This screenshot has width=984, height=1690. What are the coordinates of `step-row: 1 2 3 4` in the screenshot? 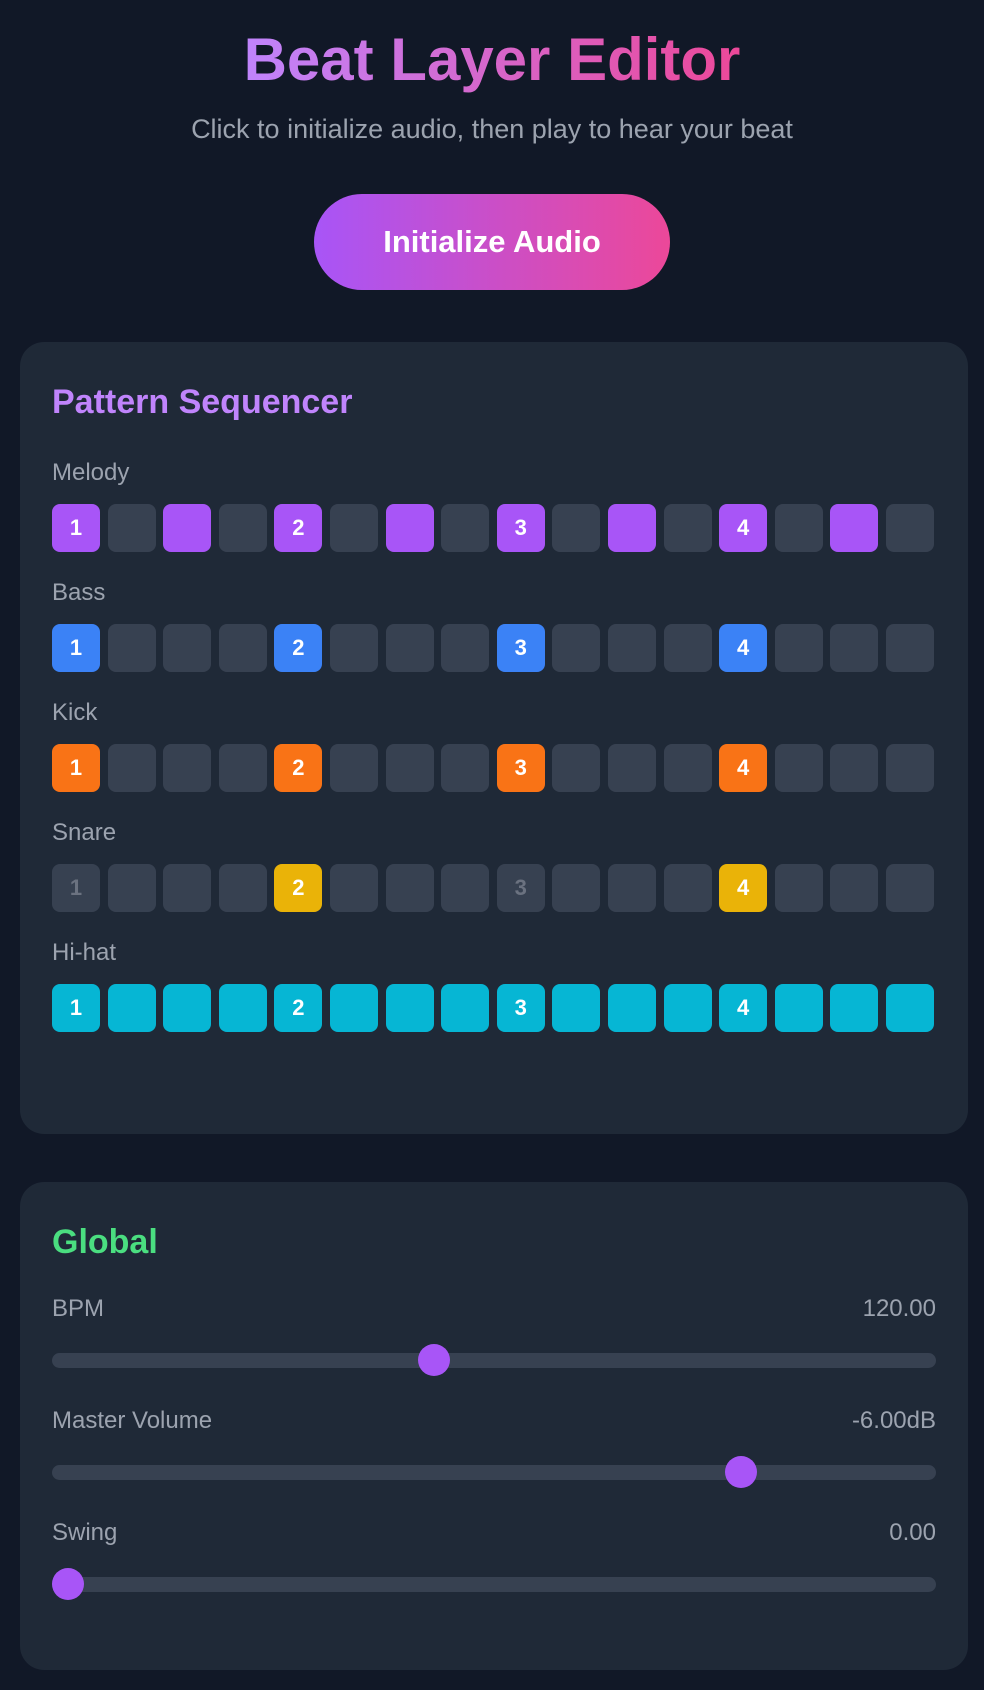 It's located at (494, 1008).